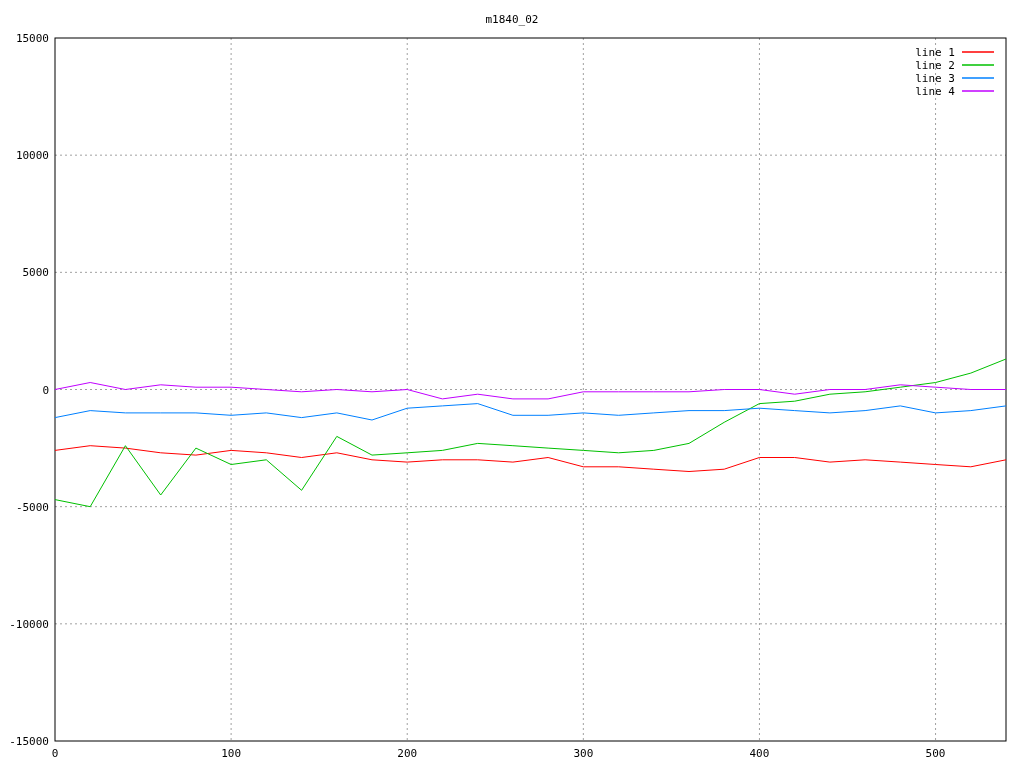 The height and width of the screenshot is (768, 1024). What do you see at coordinates (583, 753) in the screenshot?
I see `x-tick-label: 300` at bounding box center [583, 753].